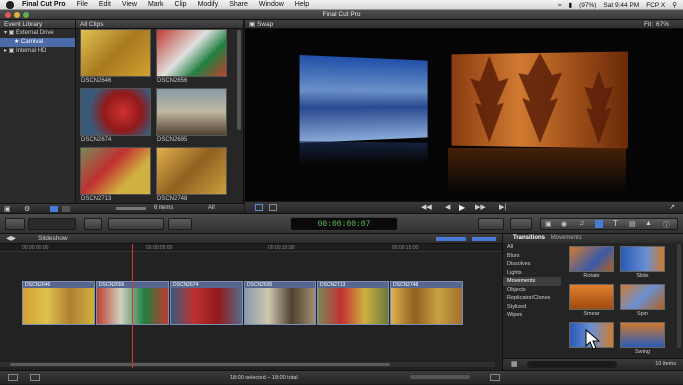  What do you see at coordinates (560, 5) in the screenshot?
I see `wifi-icon: ≈` at bounding box center [560, 5].